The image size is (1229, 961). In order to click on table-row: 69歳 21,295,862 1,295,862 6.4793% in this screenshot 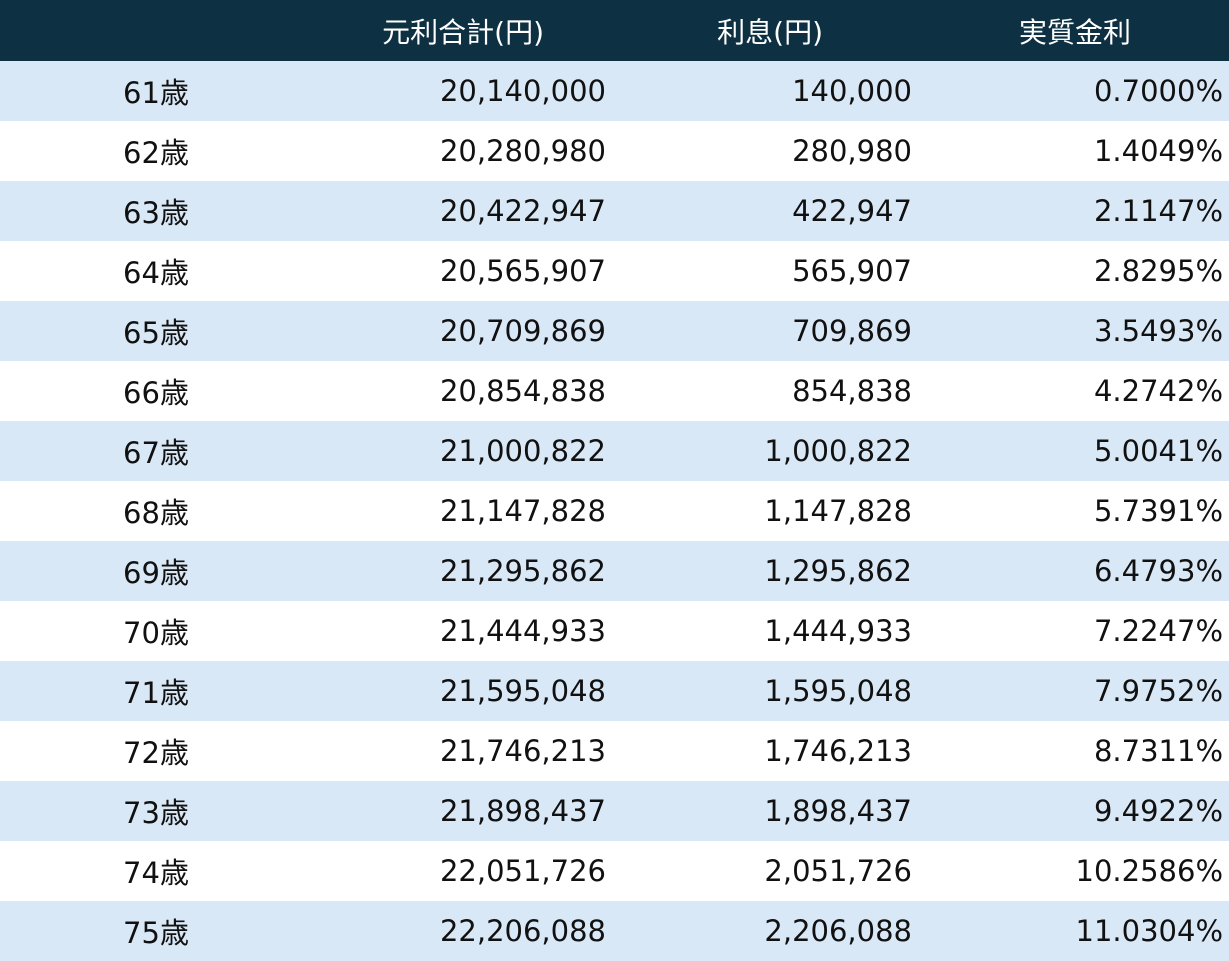, I will do `click(614, 571)`.